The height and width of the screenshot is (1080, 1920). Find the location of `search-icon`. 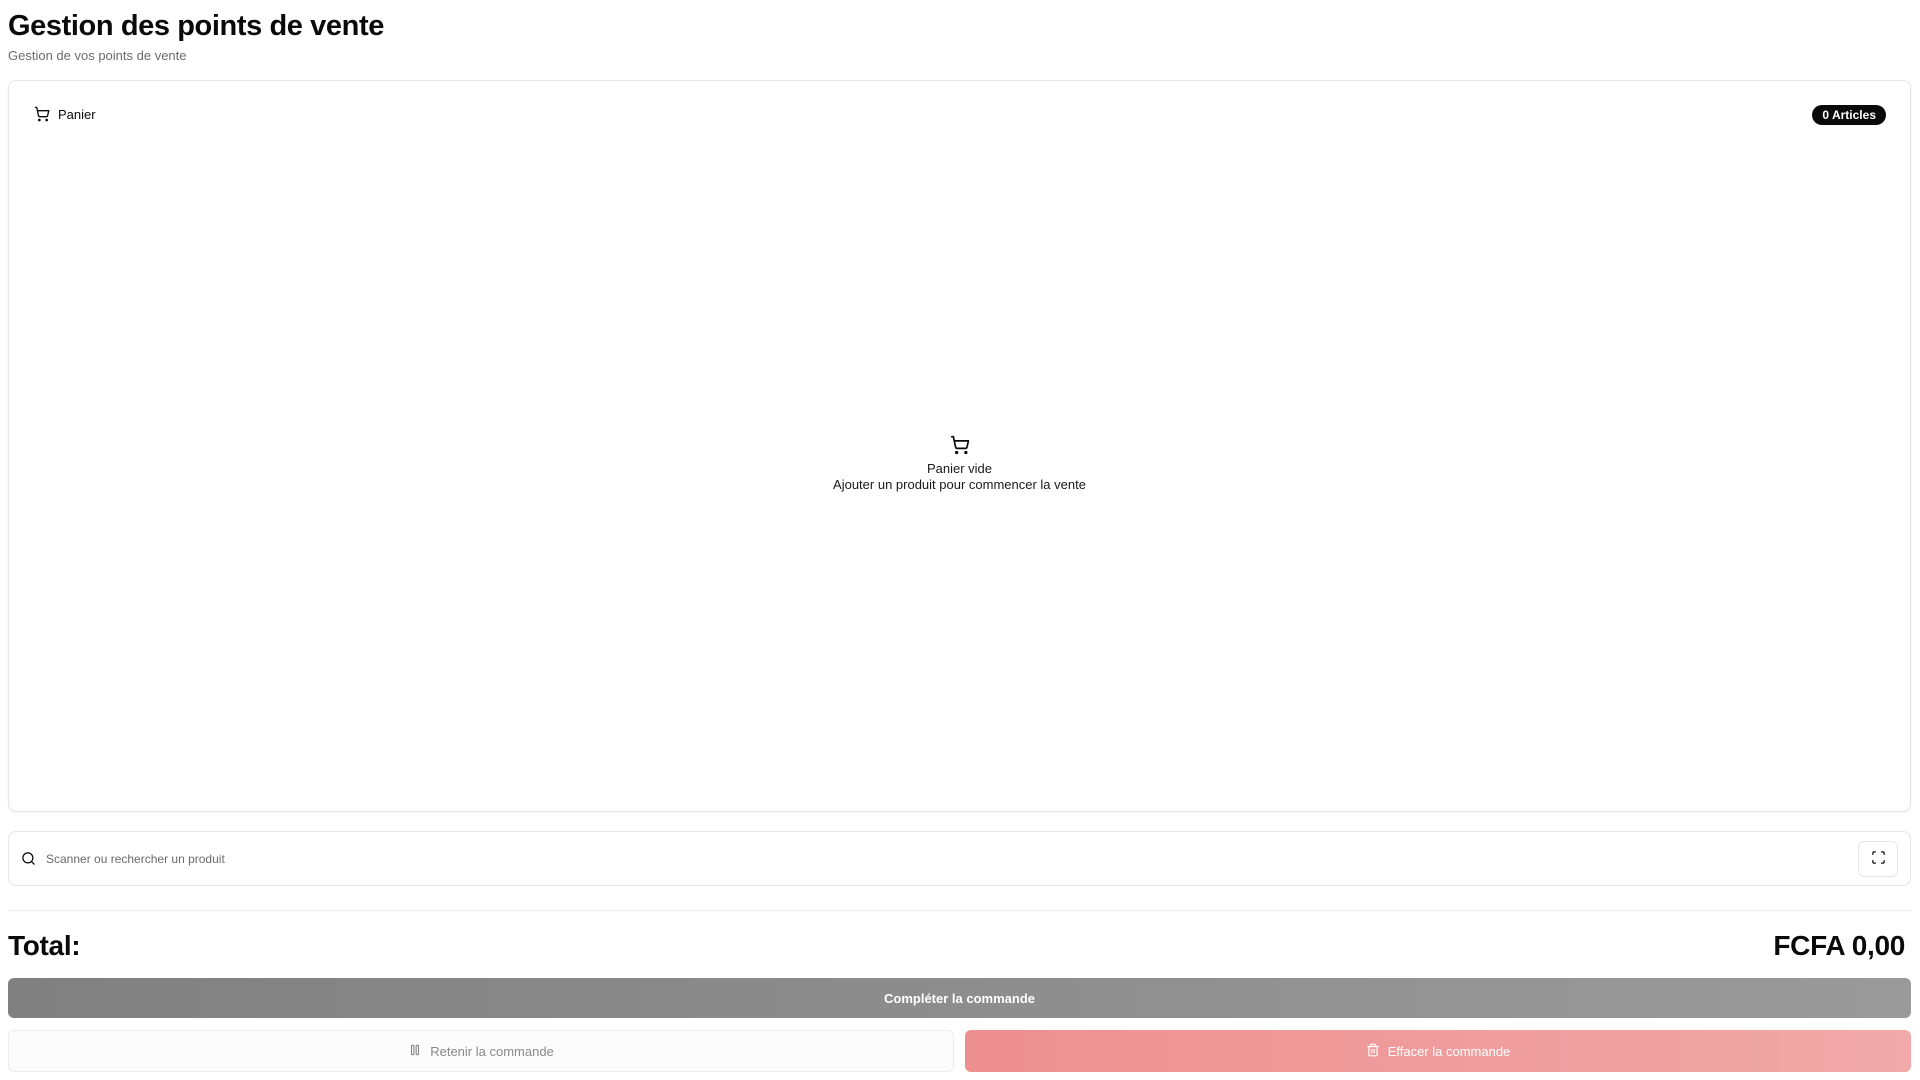

search-icon is located at coordinates (28, 858).